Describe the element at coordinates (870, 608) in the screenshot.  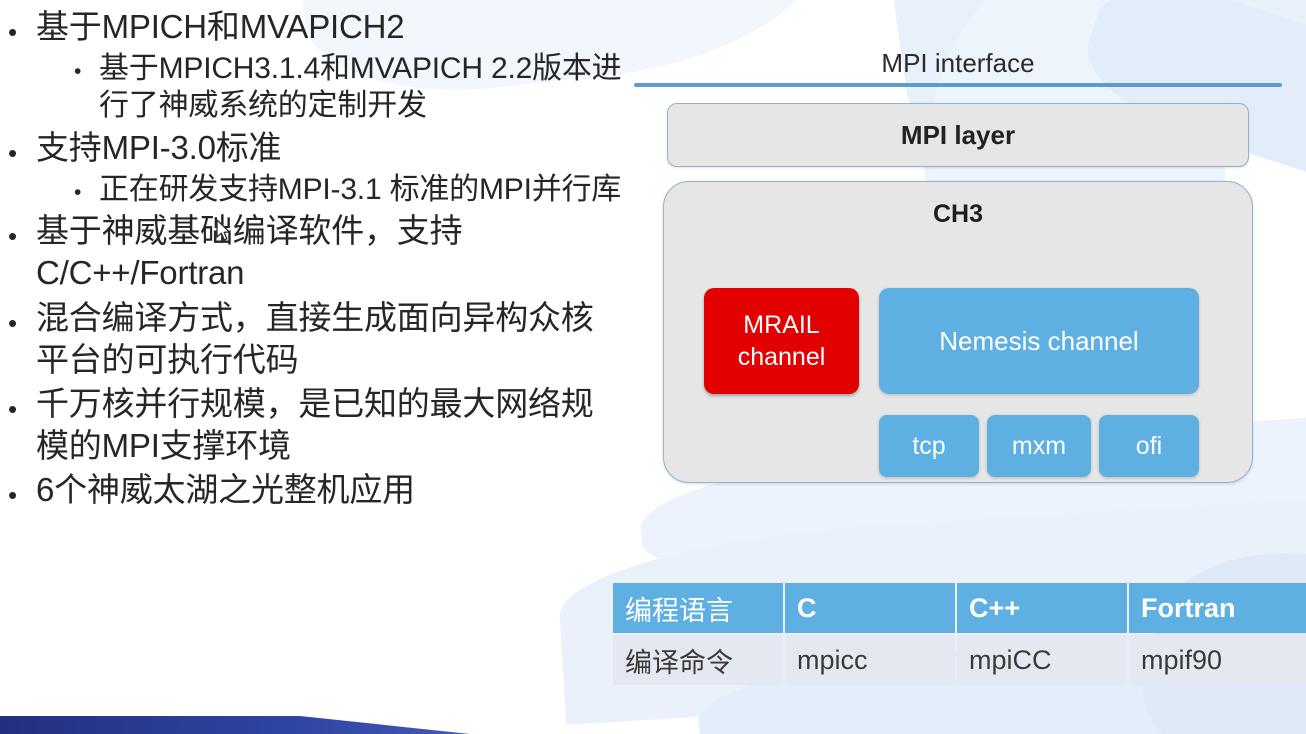
I see `table-header-cell-c: C` at that location.